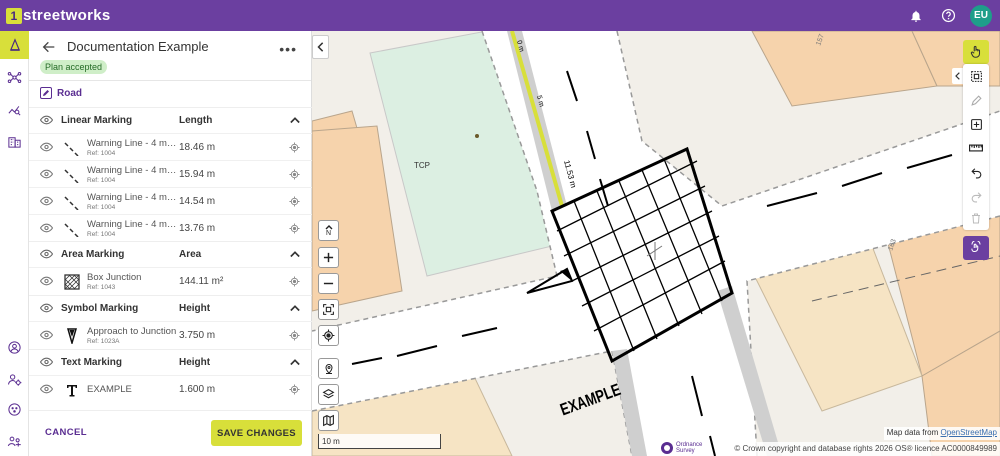 This screenshot has height=456, width=1000. I want to click on section-symbol-marking: Symbol Marking Height, so click(170, 308).